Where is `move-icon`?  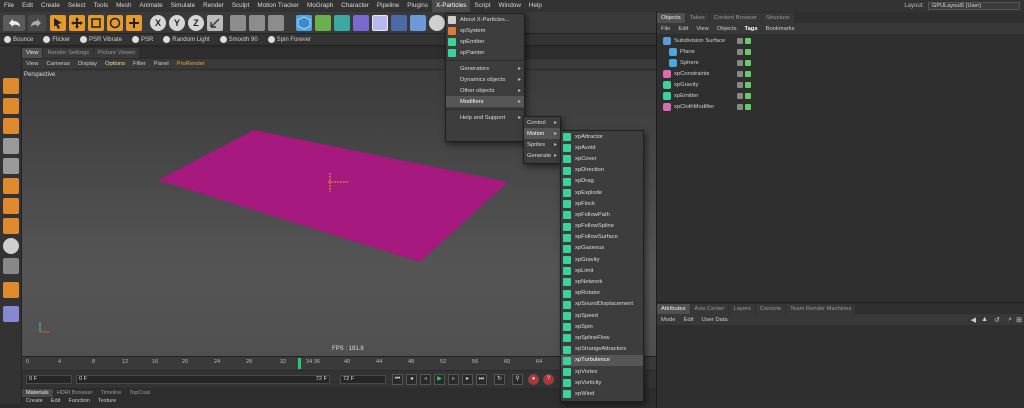 move-icon is located at coordinates (77, 23).